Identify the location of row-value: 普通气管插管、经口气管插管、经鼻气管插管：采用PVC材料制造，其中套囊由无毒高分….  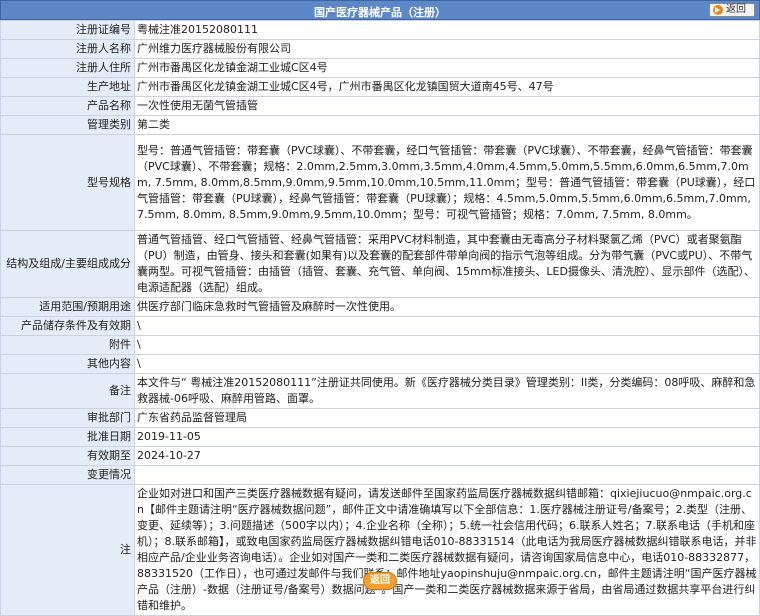
(447, 264).